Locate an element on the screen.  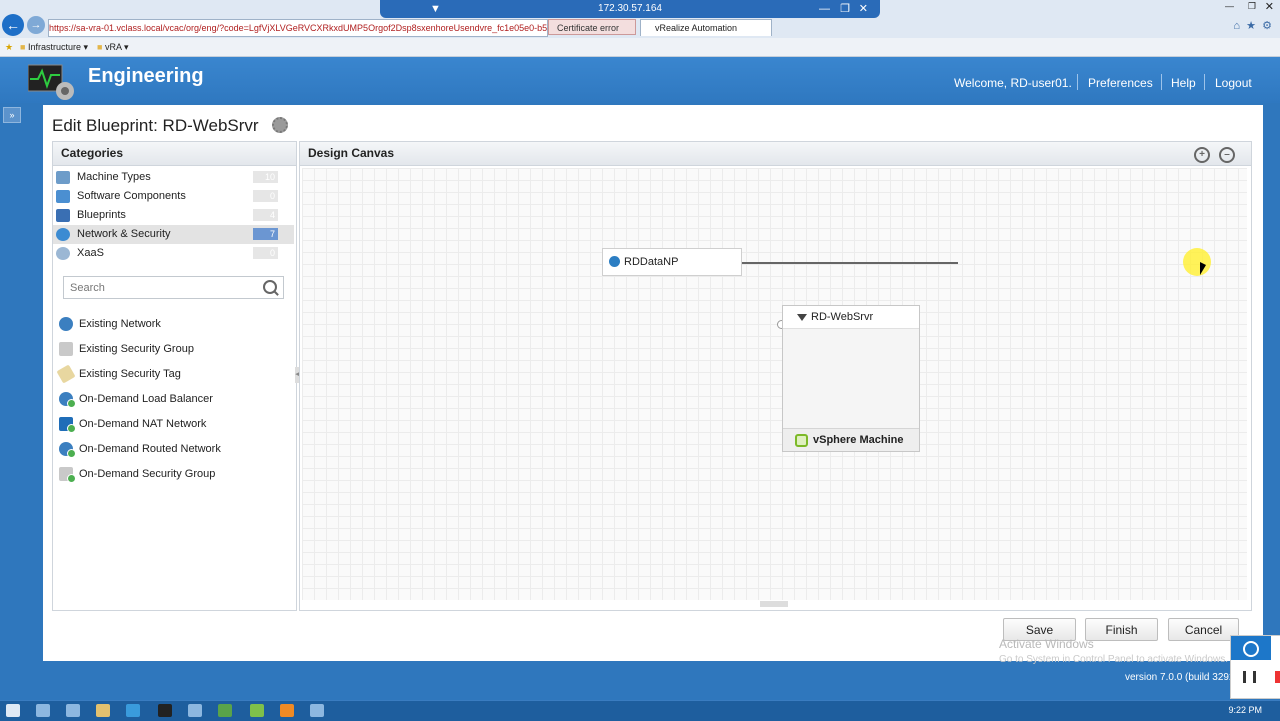
machine-node-type: vSphere Machine is located at coordinates (858, 440).